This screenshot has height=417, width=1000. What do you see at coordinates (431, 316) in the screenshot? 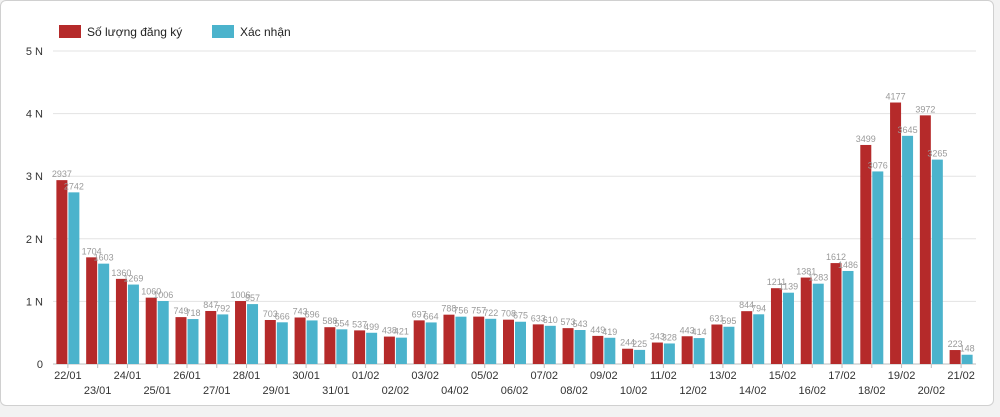
I see `data-label-confirmed: 664` at bounding box center [431, 316].